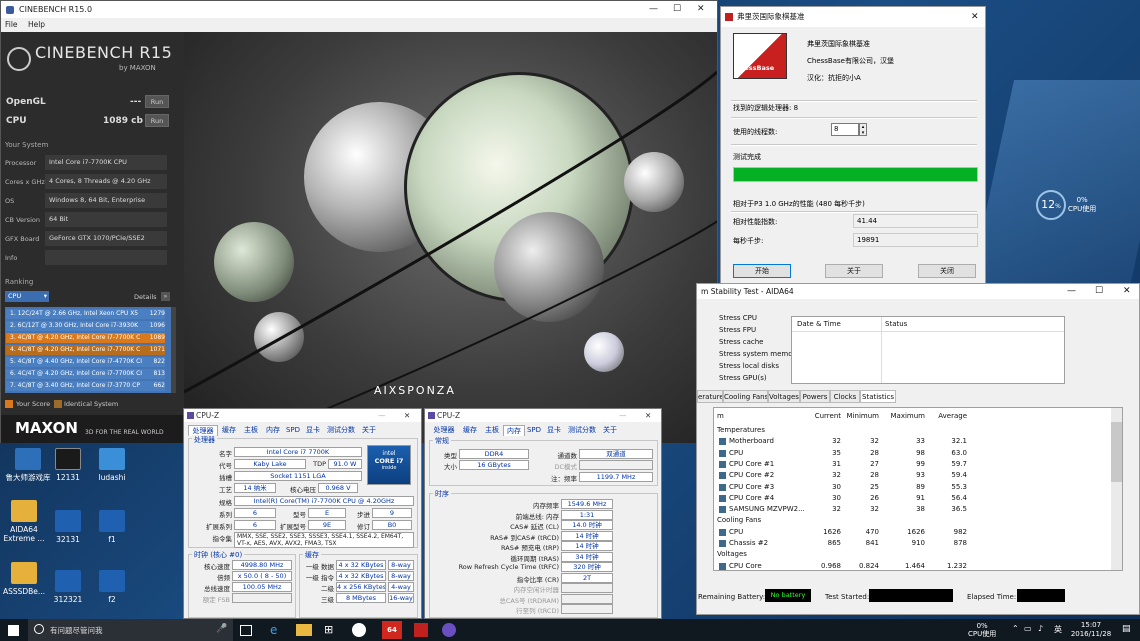 The image size is (1140, 641). I want to click on cinebench-taskbar-icon, so click(359, 630).